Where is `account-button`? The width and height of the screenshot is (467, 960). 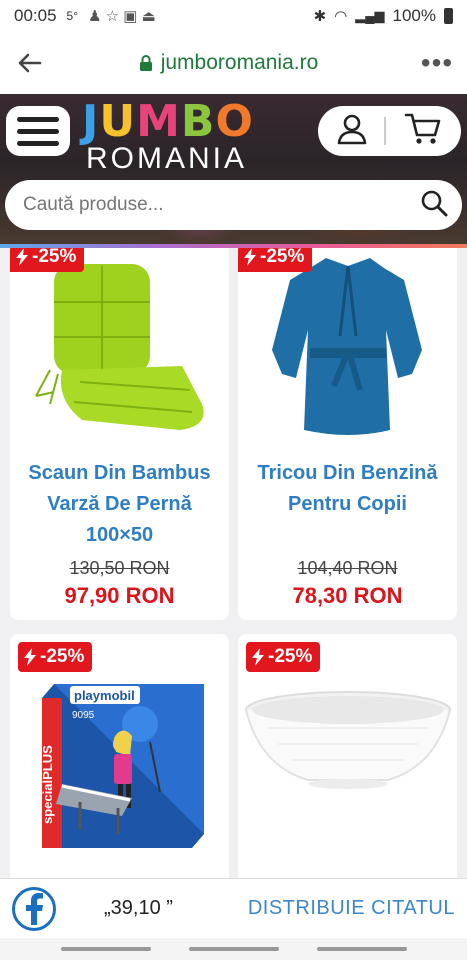
account-button is located at coordinates (352, 131).